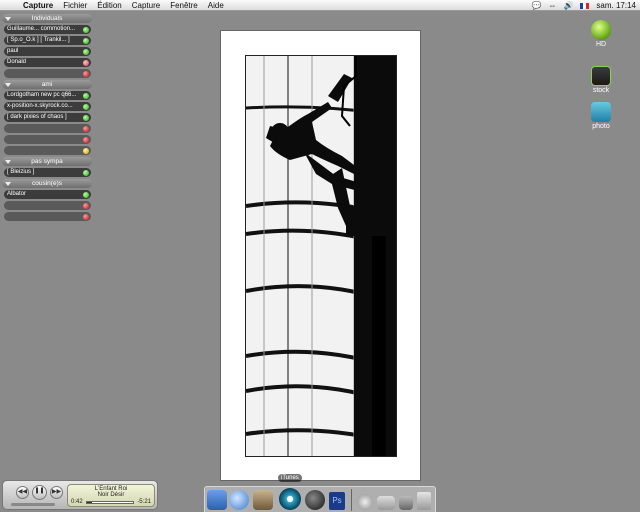 The width and height of the screenshot is (640, 512). Describe the element at coordinates (86, 150) in the screenshot. I see `status-away-icon` at that location.